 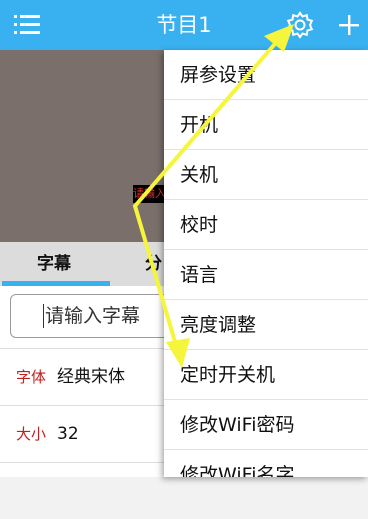 I want to click on top-bar: 节目1, so click(x=184, y=25).